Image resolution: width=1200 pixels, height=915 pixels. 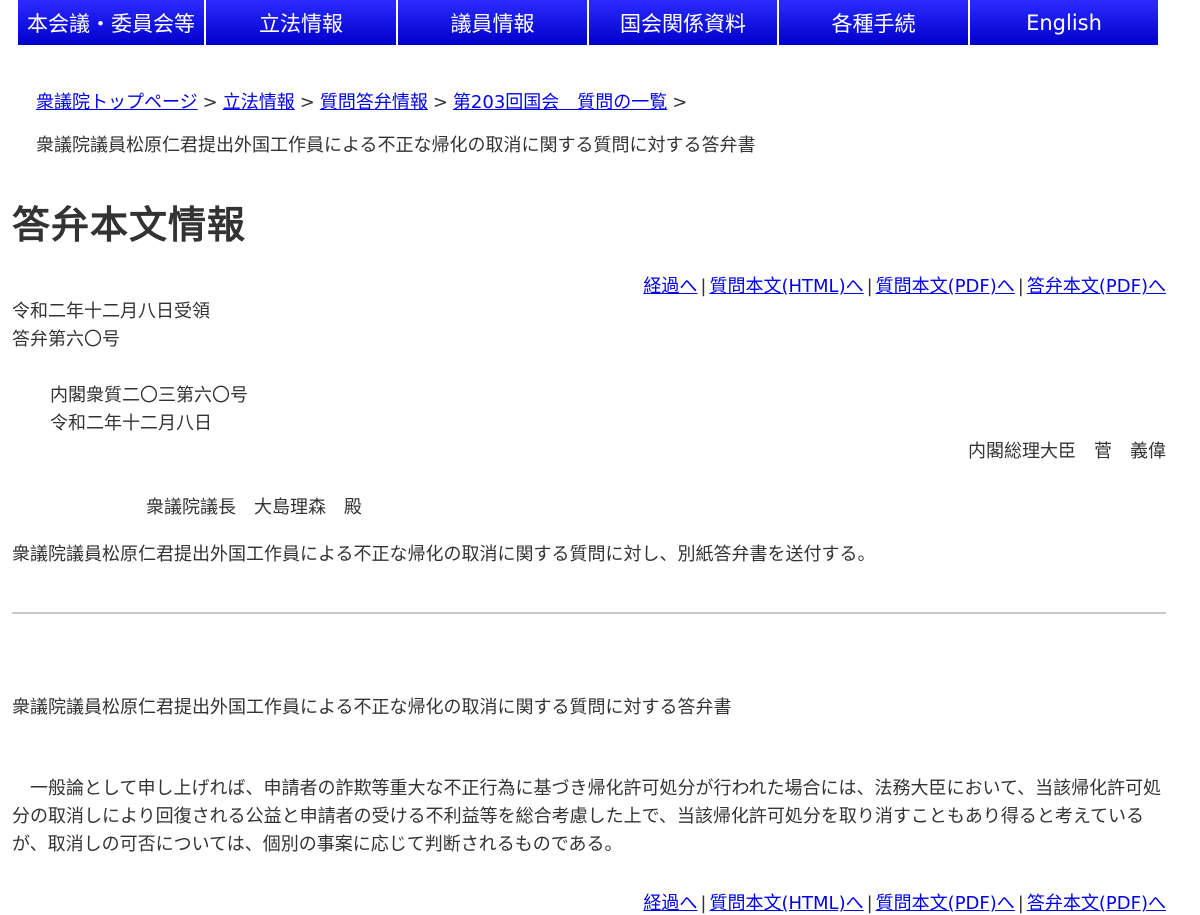 I want to click on sender: 内閣総理大臣 菅 義偉, so click(x=1067, y=451).